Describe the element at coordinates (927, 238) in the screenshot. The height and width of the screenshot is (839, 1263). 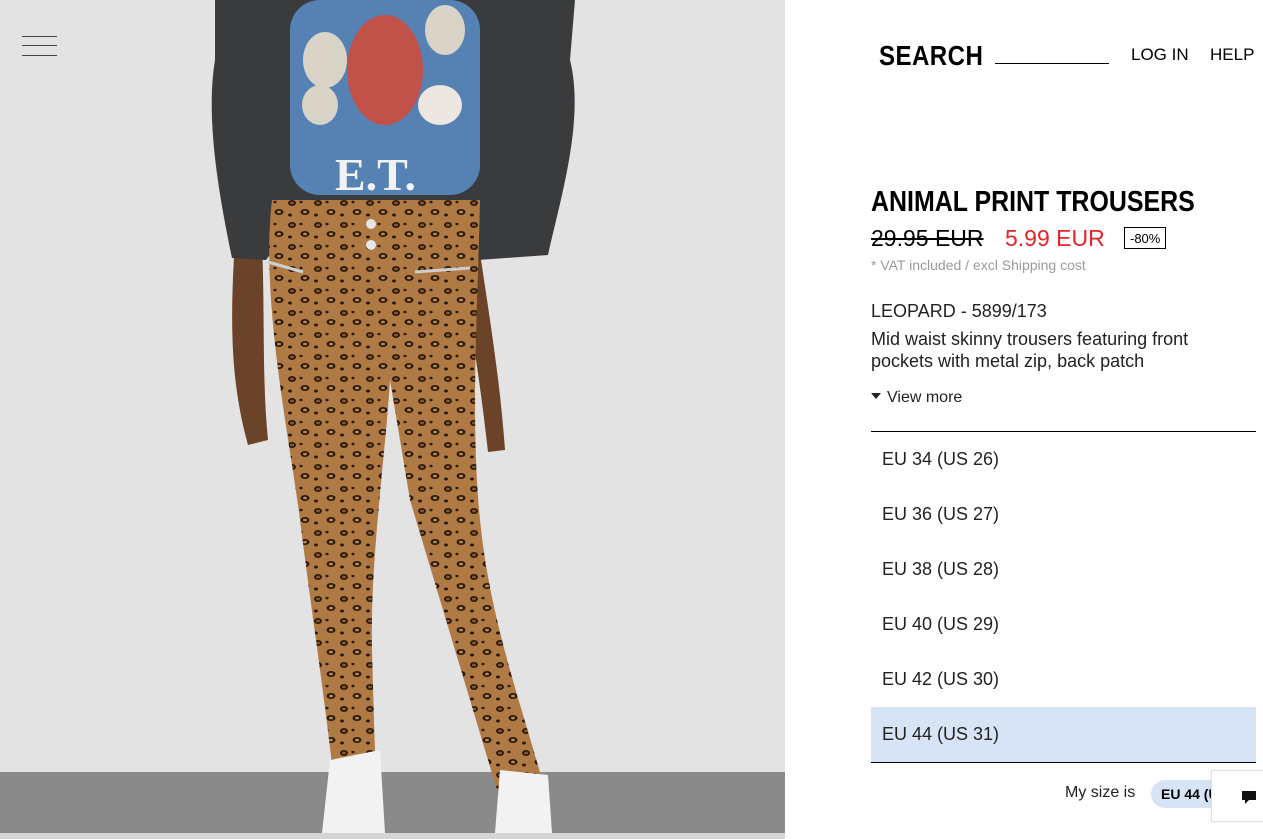
I see `old-price: 29.95 EUR` at that location.